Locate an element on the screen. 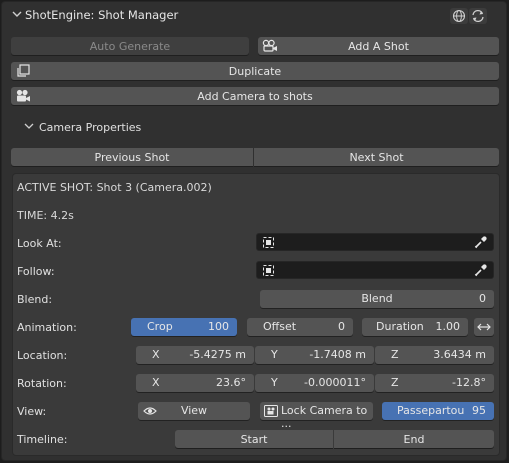  rotation-label: Rotation: is located at coordinates (42, 383).